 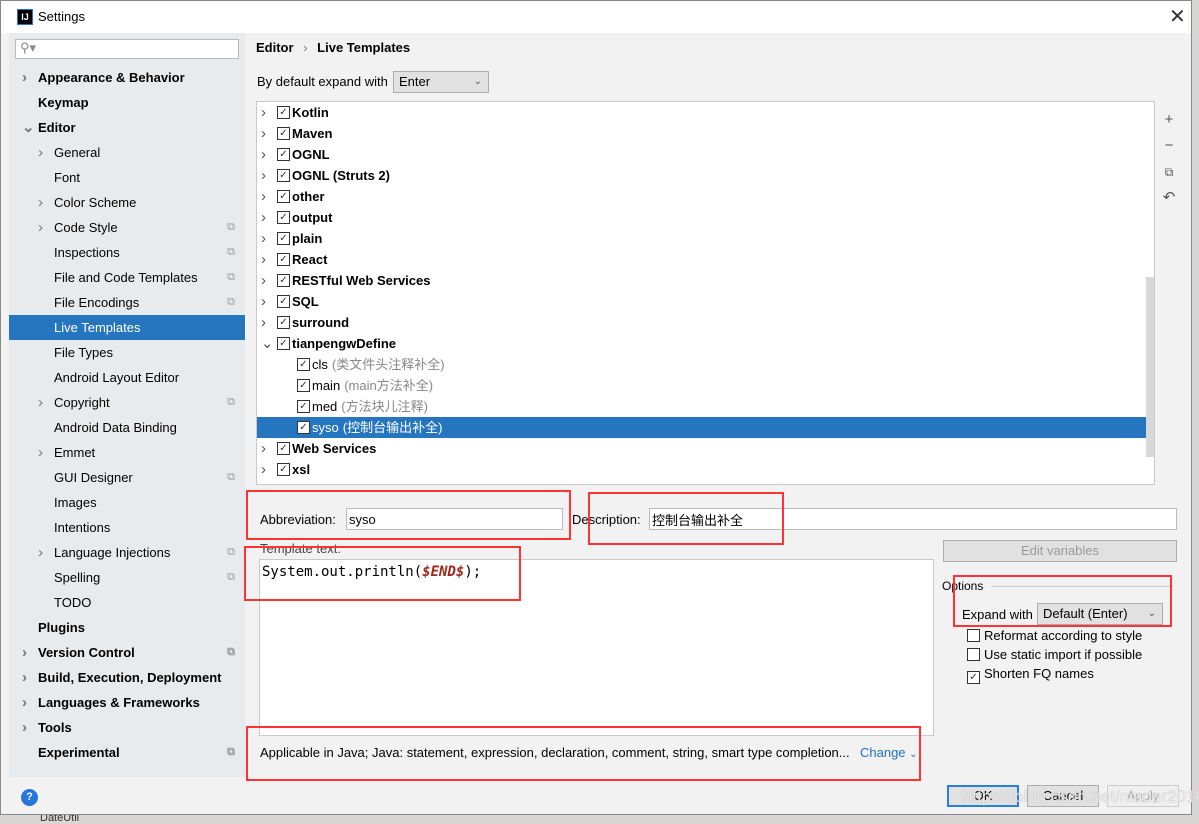 What do you see at coordinates (127, 177) in the screenshot?
I see `sidebar-item: Font` at bounding box center [127, 177].